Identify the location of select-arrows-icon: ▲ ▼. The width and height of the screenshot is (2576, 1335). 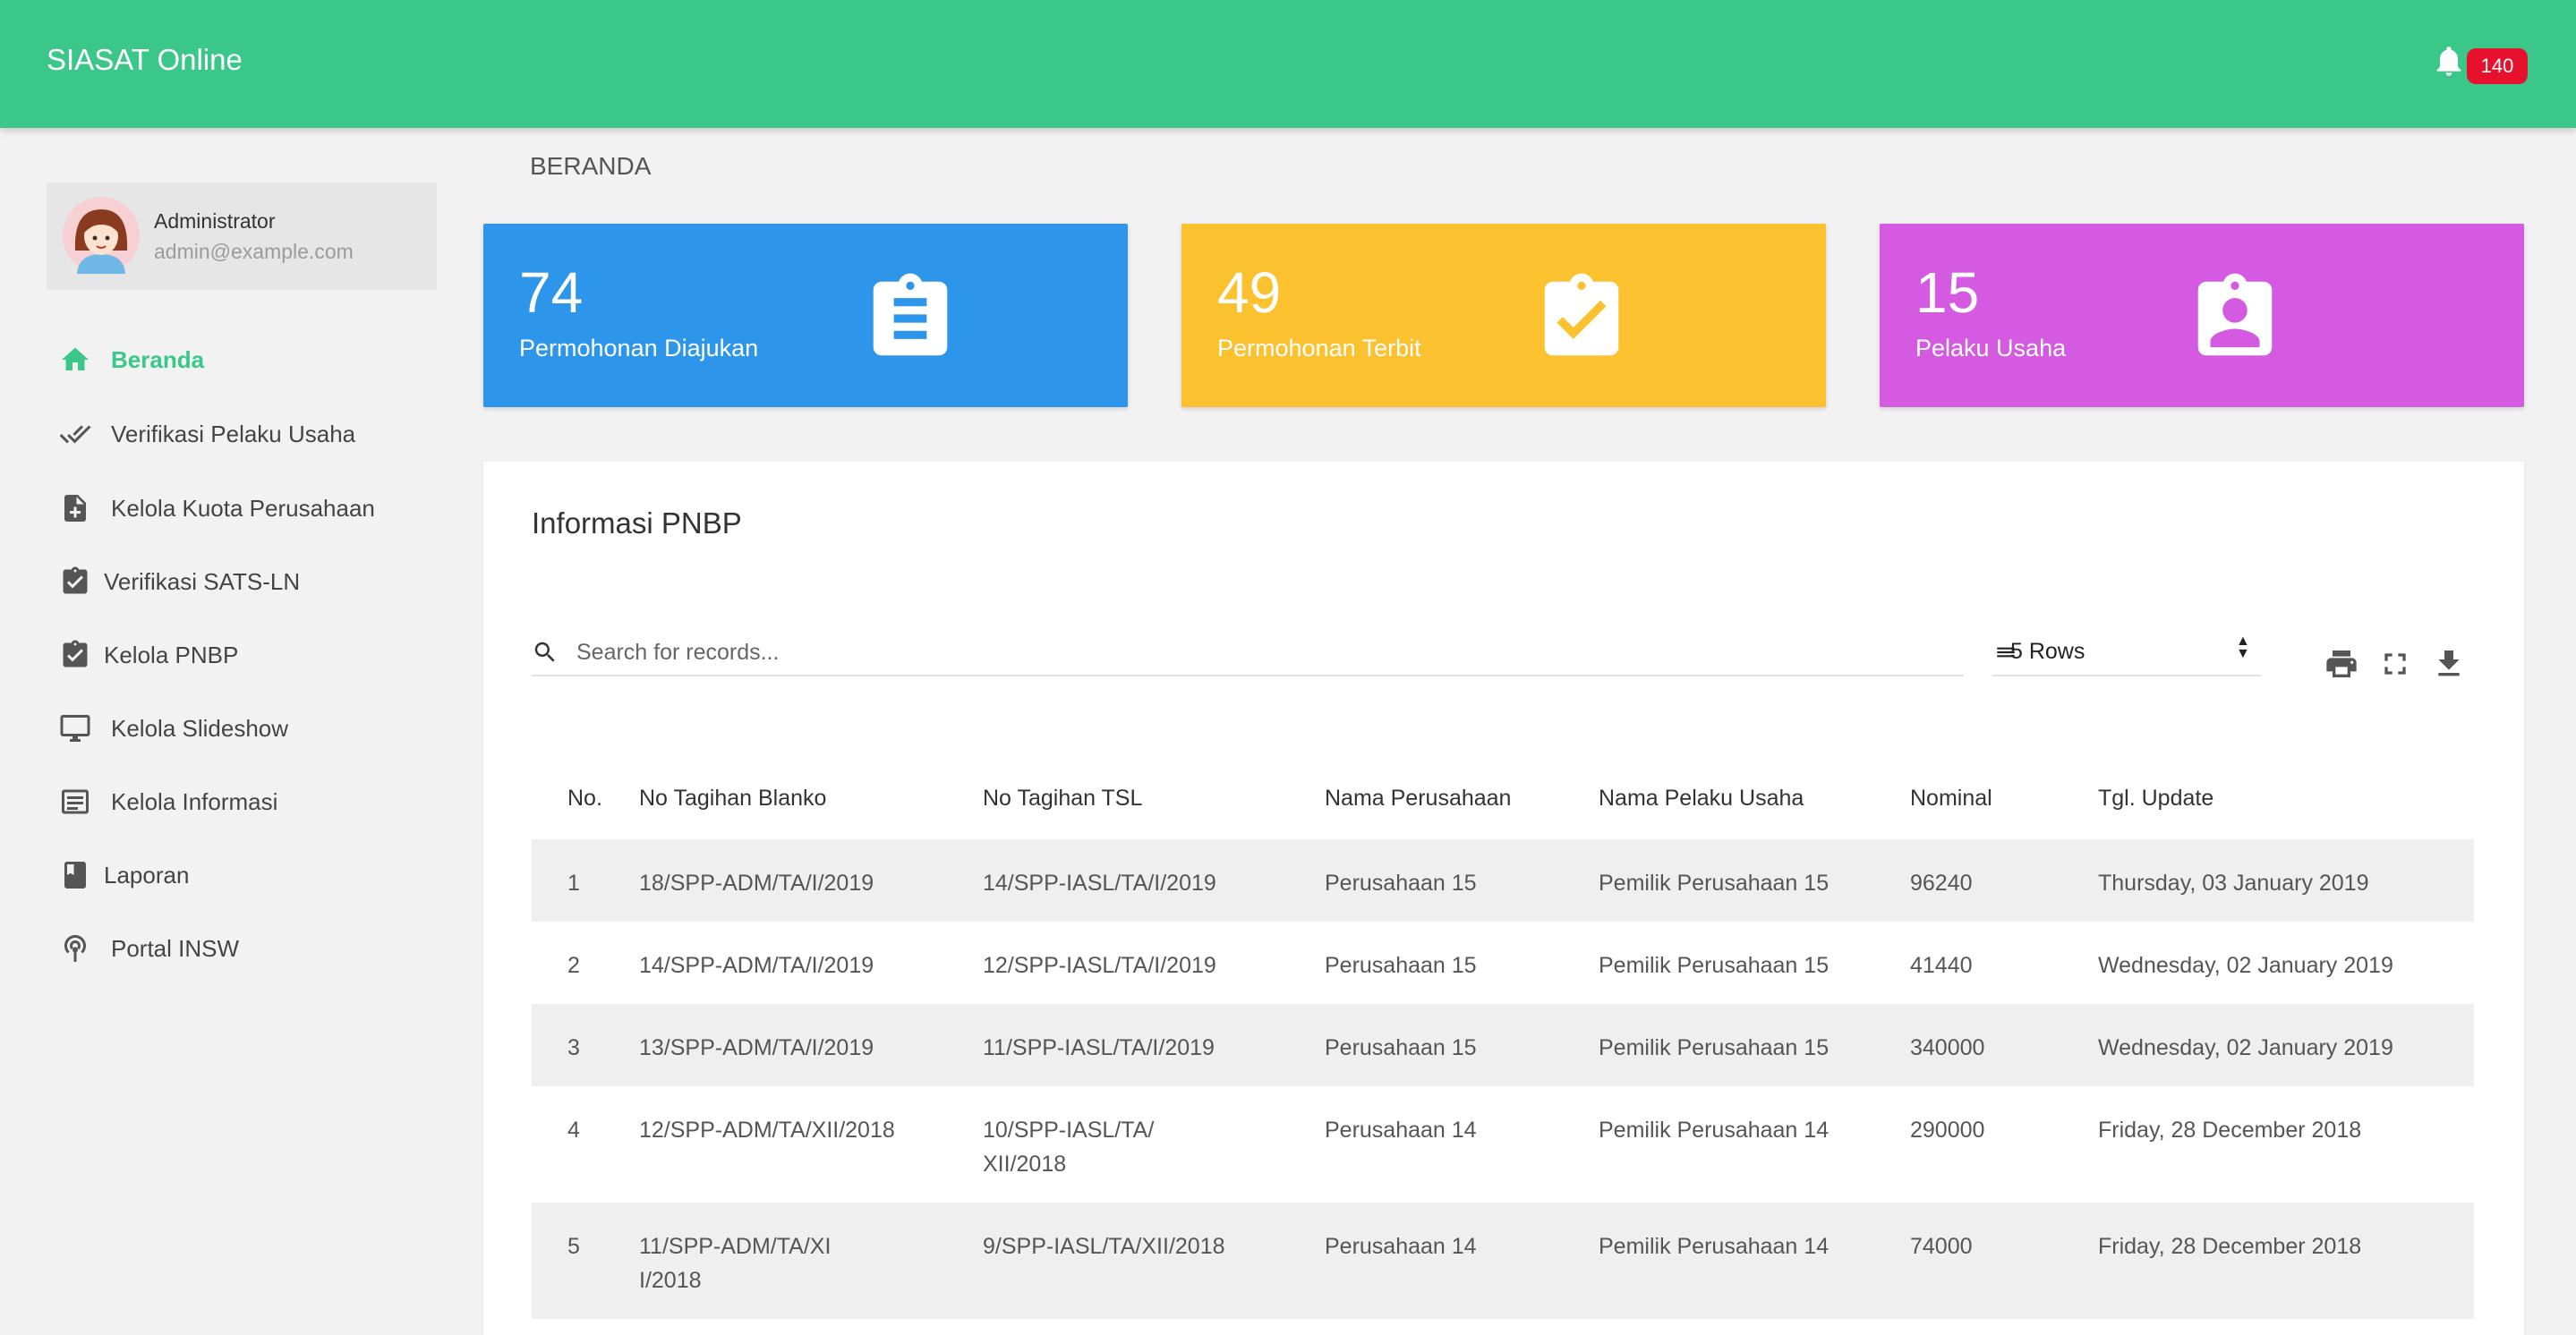
(2243, 647).